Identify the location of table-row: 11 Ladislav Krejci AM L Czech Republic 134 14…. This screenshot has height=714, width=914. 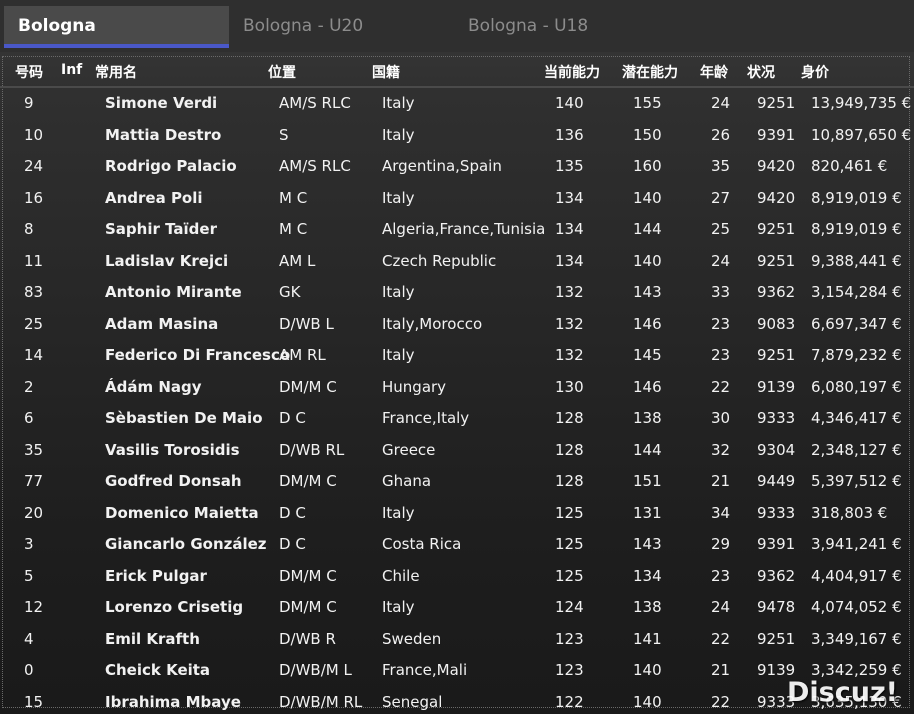
(457, 261).